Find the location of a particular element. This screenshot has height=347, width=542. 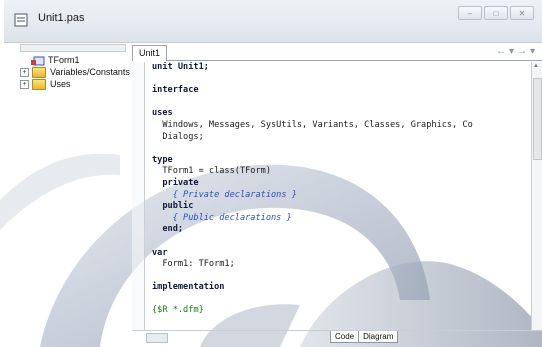

code-line: end; is located at coordinates (341, 230).